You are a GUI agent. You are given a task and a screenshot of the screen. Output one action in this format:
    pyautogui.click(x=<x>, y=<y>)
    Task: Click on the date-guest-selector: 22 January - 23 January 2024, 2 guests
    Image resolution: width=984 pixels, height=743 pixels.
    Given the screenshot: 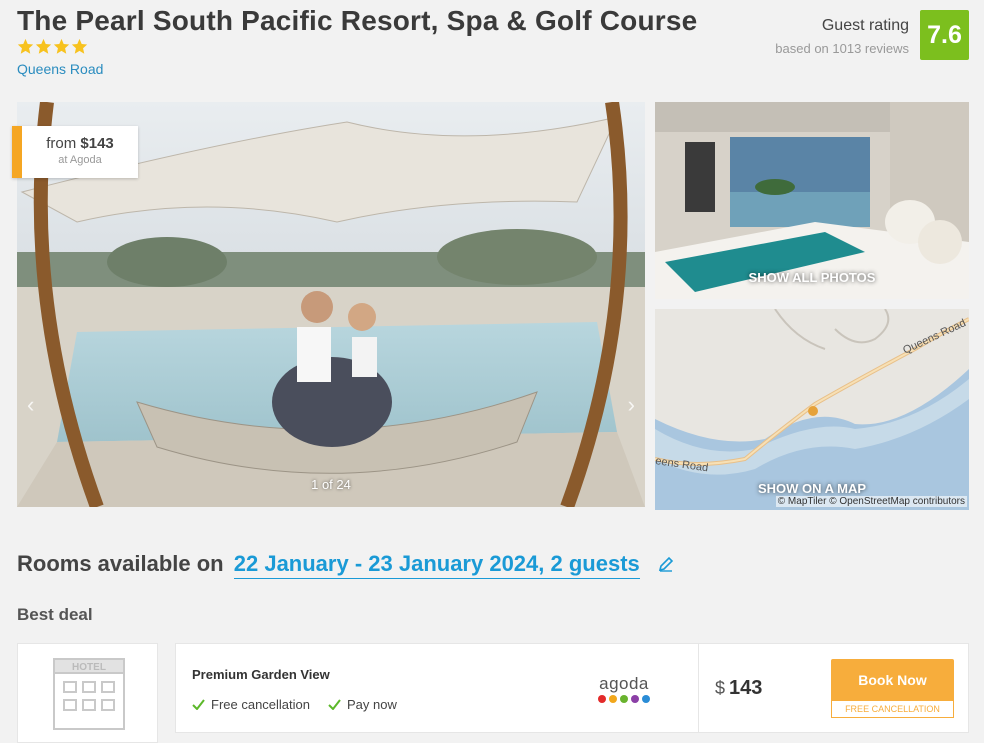 What is the action you would take?
    pyautogui.click(x=436, y=565)
    